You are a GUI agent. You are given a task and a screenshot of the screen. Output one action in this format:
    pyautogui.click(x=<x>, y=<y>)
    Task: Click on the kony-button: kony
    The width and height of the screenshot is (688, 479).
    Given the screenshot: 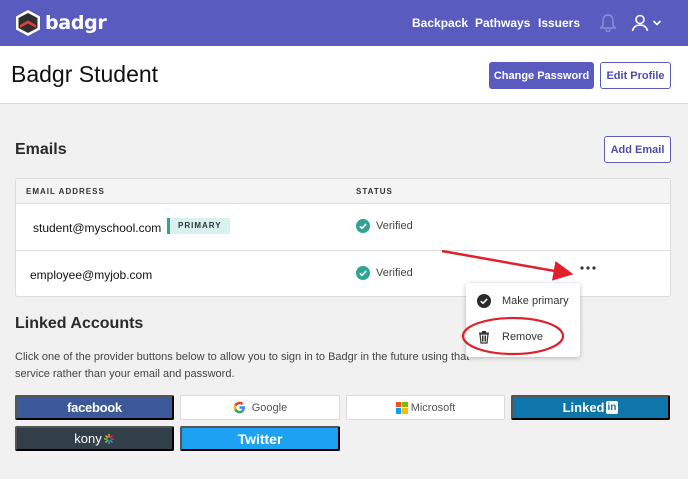 What is the action you would take?
    pyautogui.click(x=94, y=438)
    